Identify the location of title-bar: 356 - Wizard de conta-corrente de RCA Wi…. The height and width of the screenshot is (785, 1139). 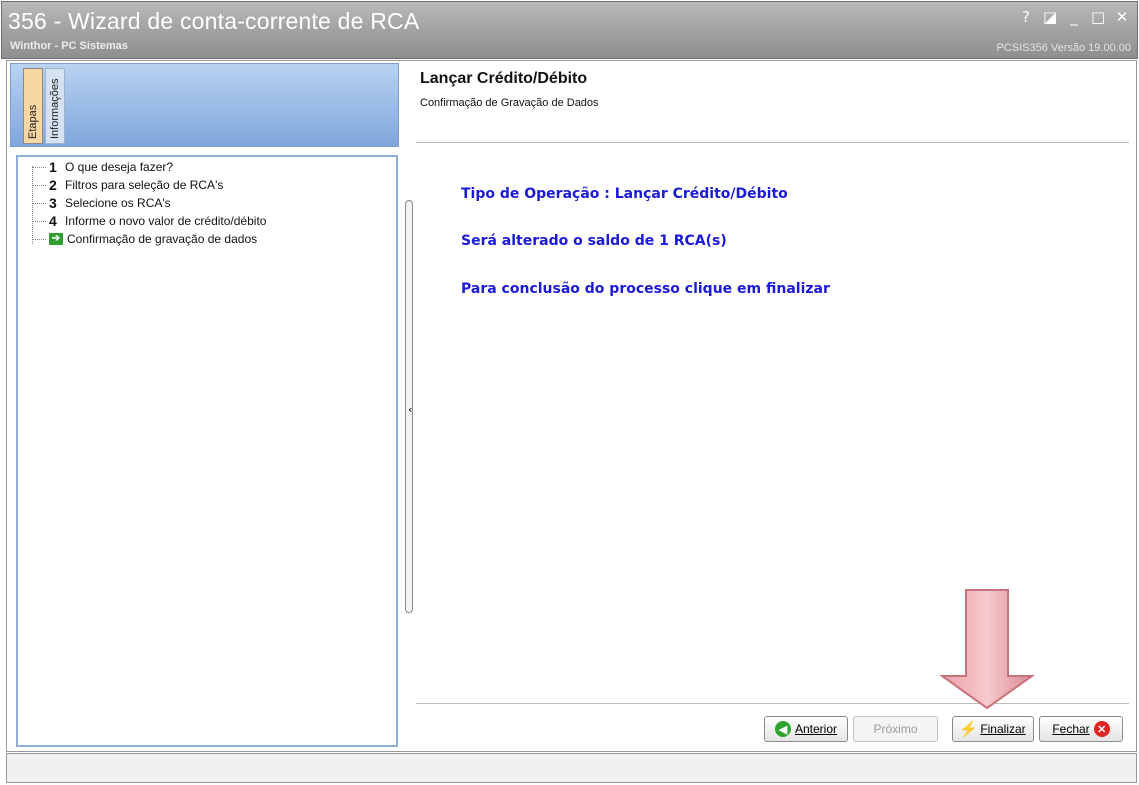
(569, 30).